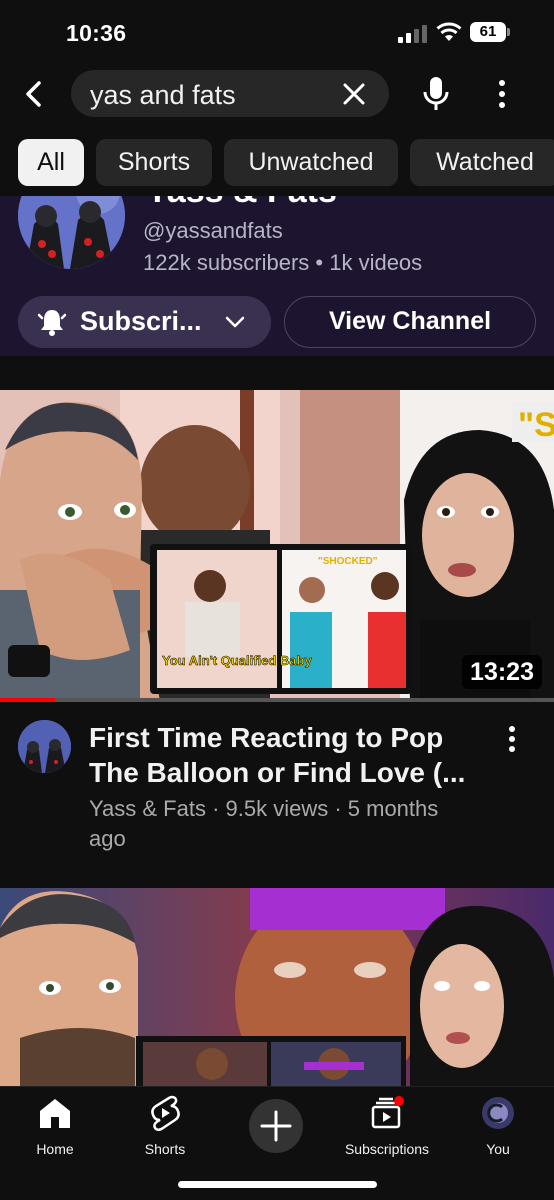  I want to click on nav-shorts: Shorts, so click(165, 1127).